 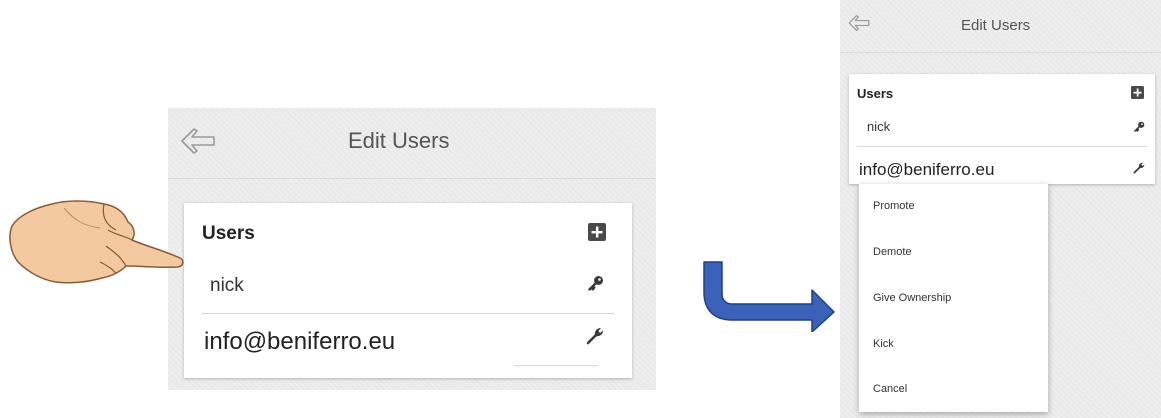 I want to click on menu-item-give-ownership: Give Ownership, so click(x=912, y=298).